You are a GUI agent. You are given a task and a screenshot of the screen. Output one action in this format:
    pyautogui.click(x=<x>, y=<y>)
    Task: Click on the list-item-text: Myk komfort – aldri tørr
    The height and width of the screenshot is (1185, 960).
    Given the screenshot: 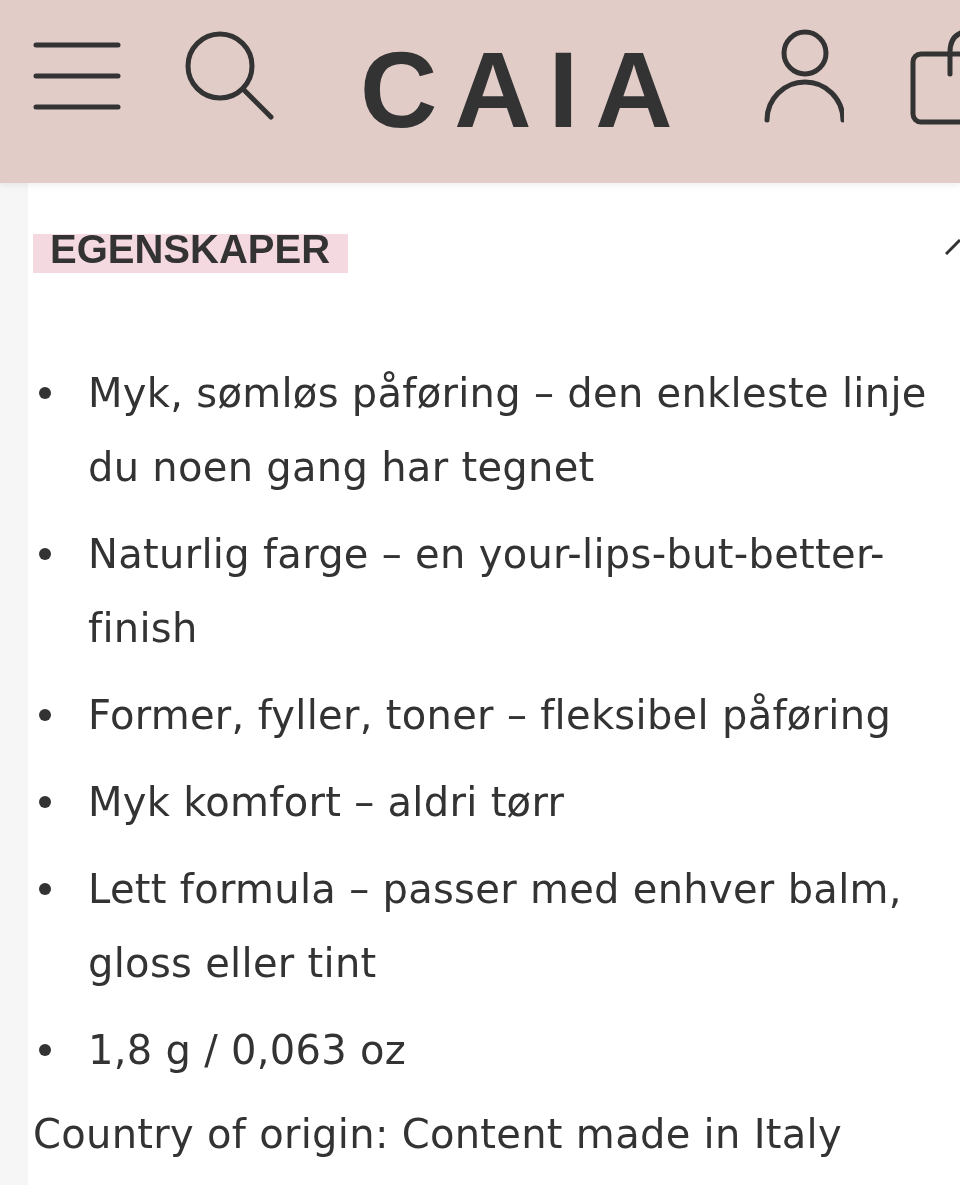 What is the action you would take?
    pyautogui.click(x=327, y=802)
    